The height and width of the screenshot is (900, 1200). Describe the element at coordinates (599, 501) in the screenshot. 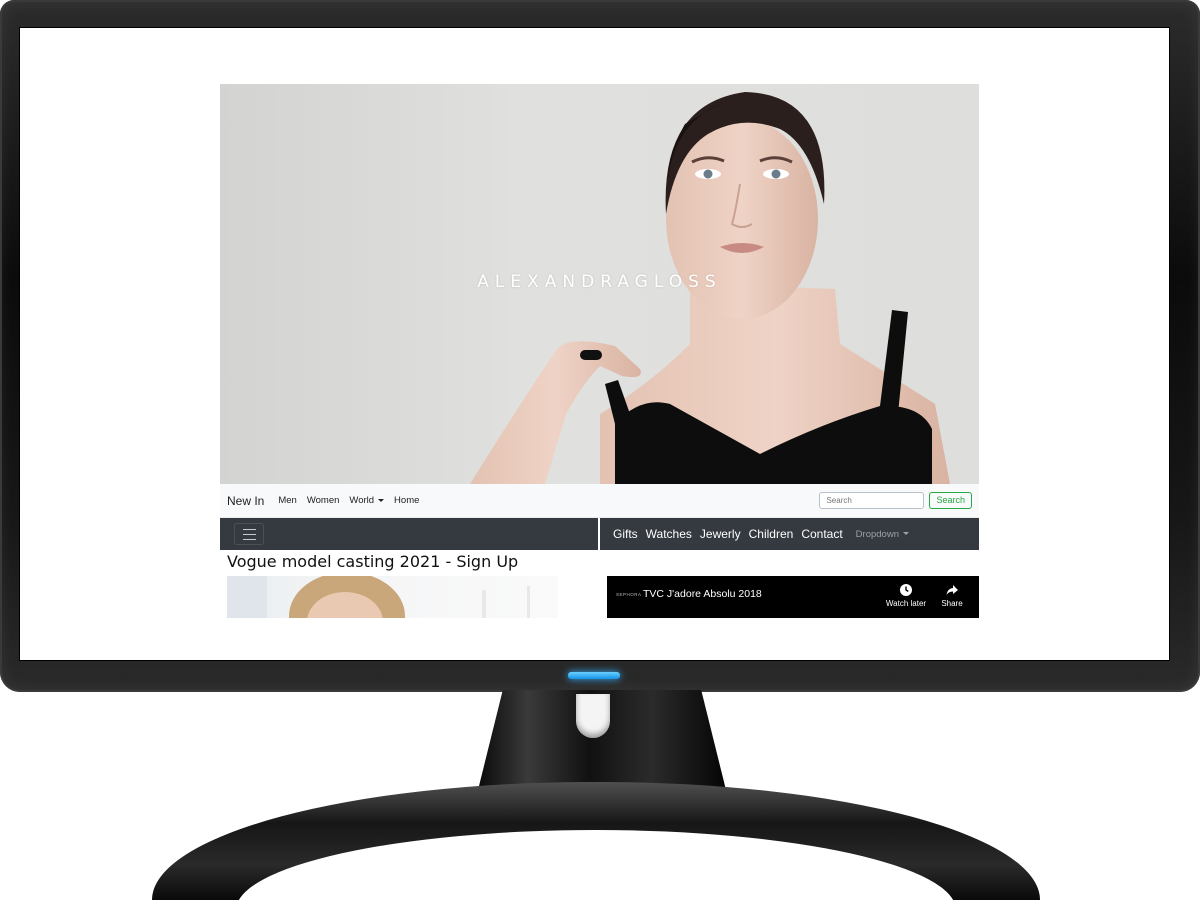

I see `top-navbar: New In Men Women World Home Search` at that location.